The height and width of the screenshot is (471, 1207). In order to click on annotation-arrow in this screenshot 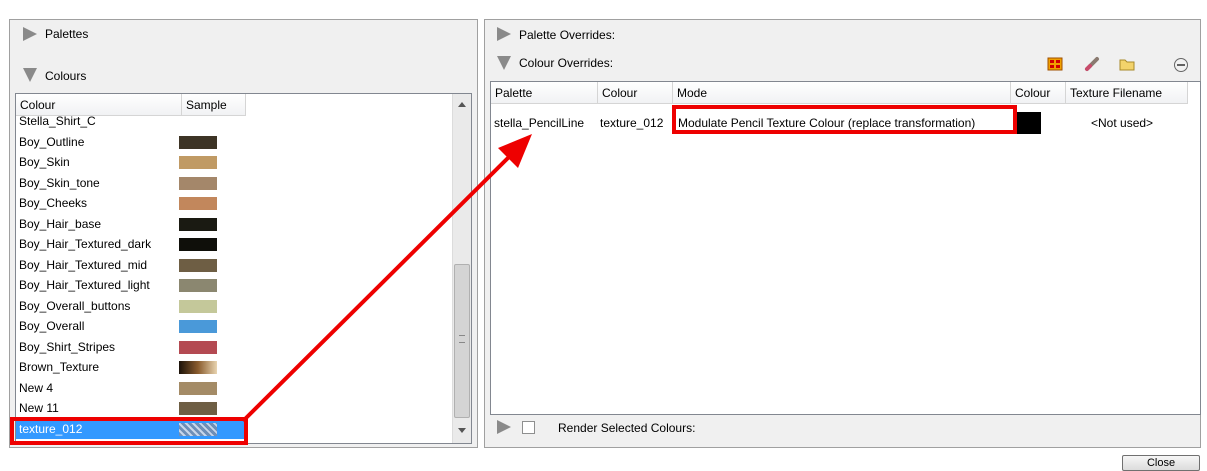, I will do `click(386, 278)`.